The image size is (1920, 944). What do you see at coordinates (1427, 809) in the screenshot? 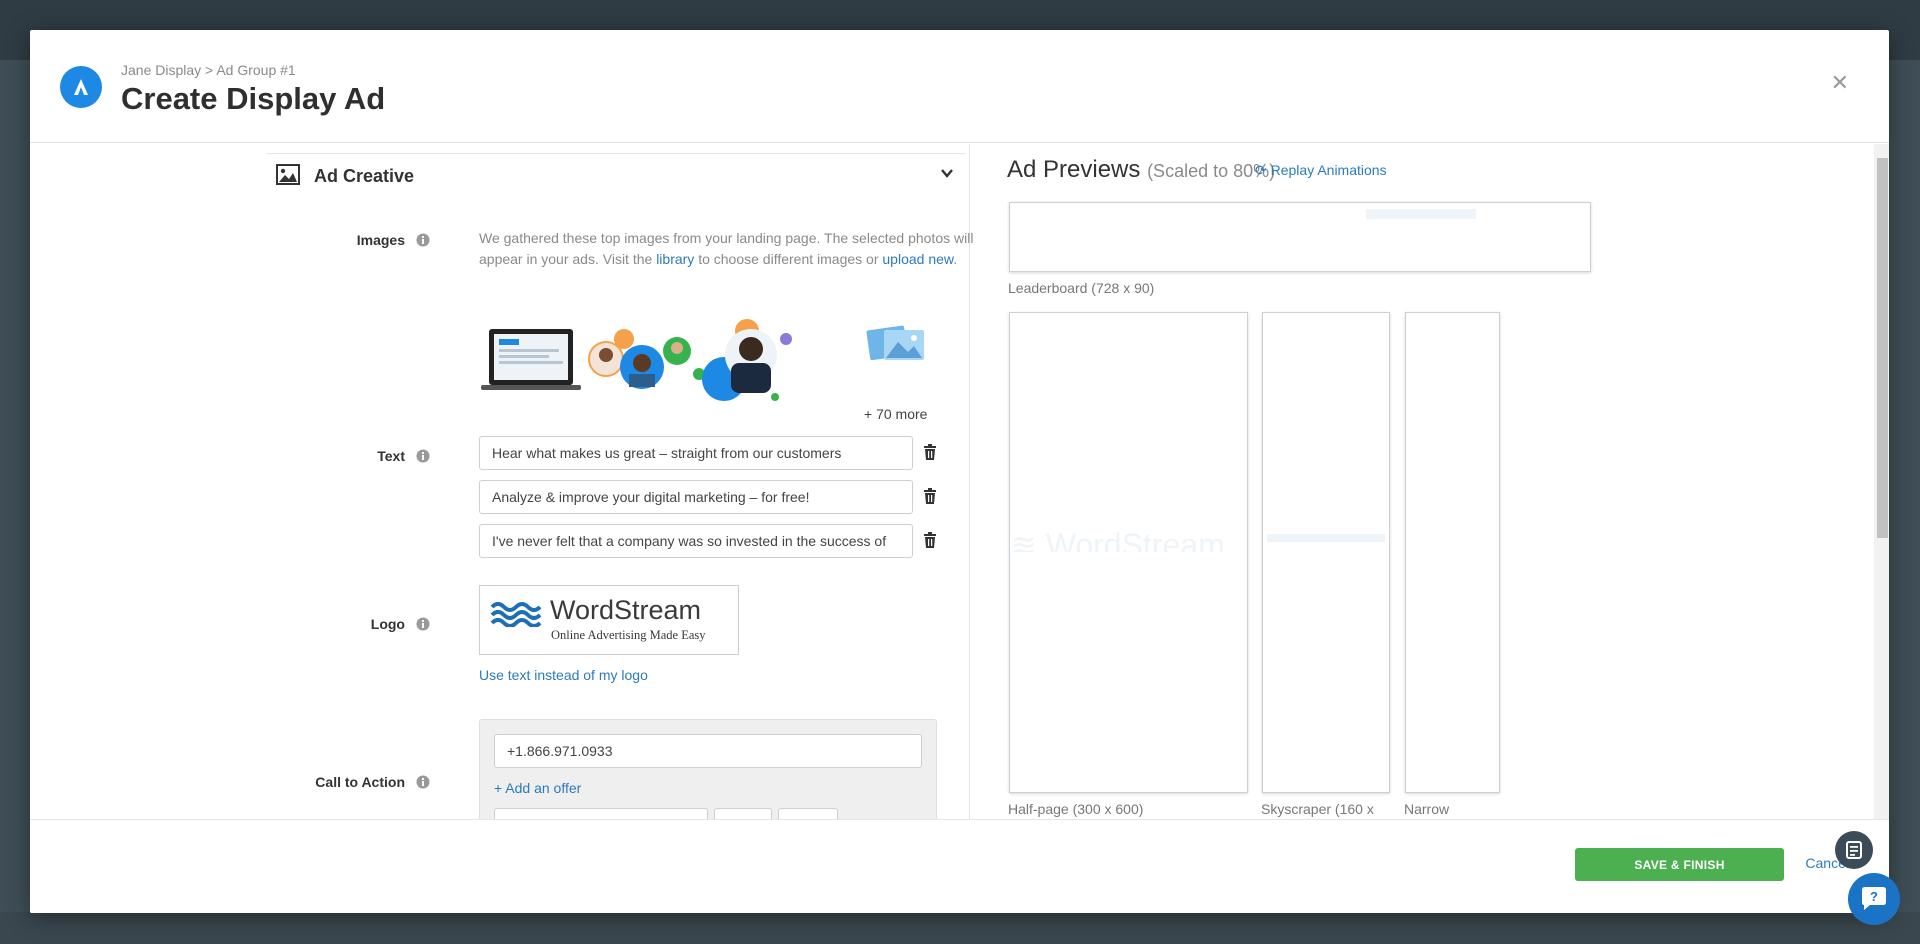
I see `narrow-caption: Narrow` at bounding box center [1427, 809].